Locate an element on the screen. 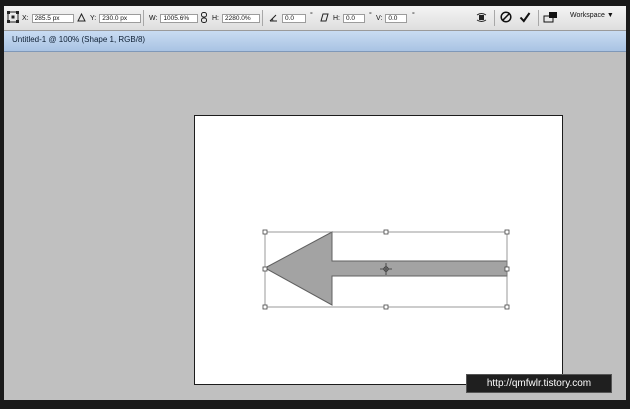 The image size is (630, 409). workspace-dropdown: Workspace ▼ is located at coordinates (592, 15).